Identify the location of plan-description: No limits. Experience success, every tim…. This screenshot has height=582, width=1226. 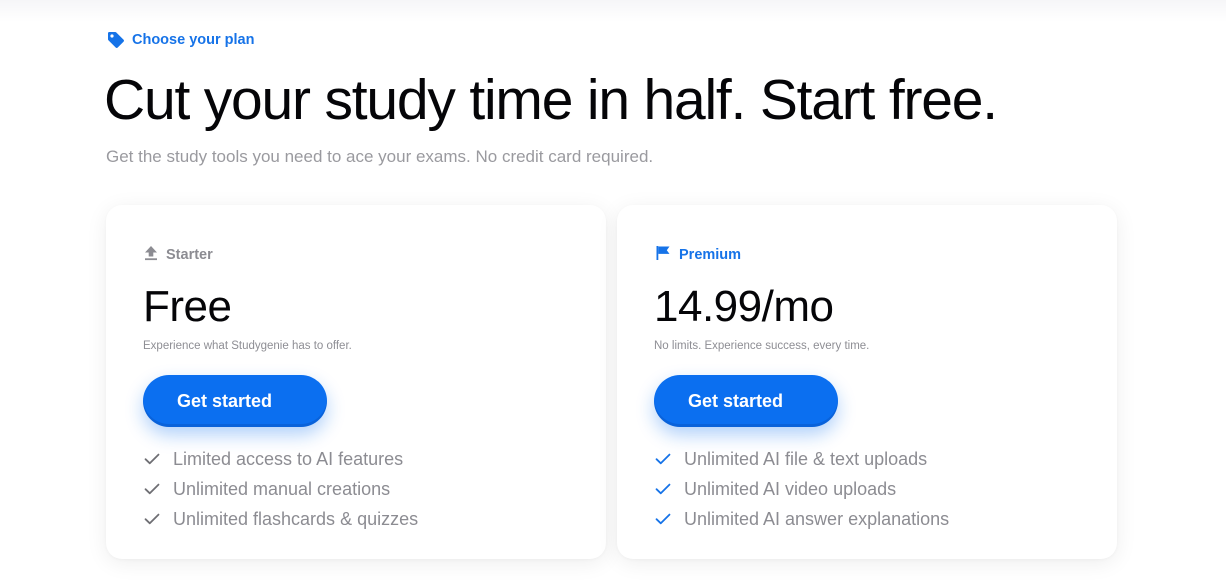
(762, 346).